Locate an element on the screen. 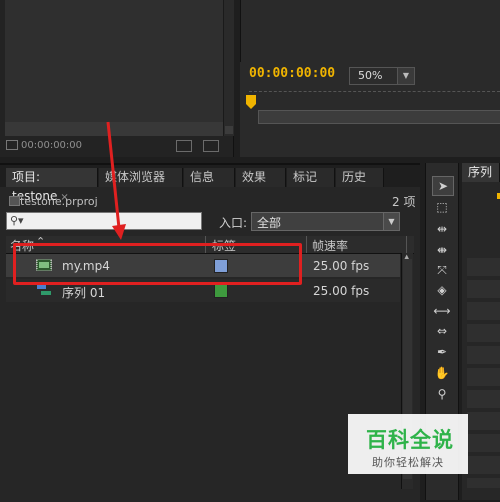 Image resolution: width=500 pixels, height=502 pixels. watermark-logo: 百科全说 助你轻松解决 is located at coordinates (408, 444).